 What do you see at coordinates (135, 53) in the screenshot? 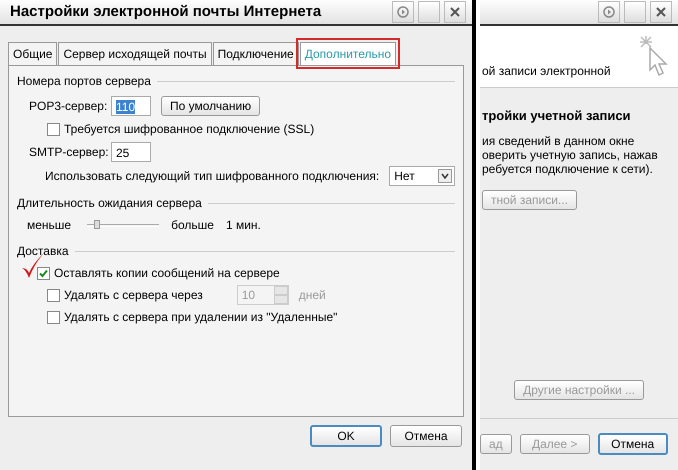
I see `tab: Сервер исходящей почты` at bounding box center [135, 53].